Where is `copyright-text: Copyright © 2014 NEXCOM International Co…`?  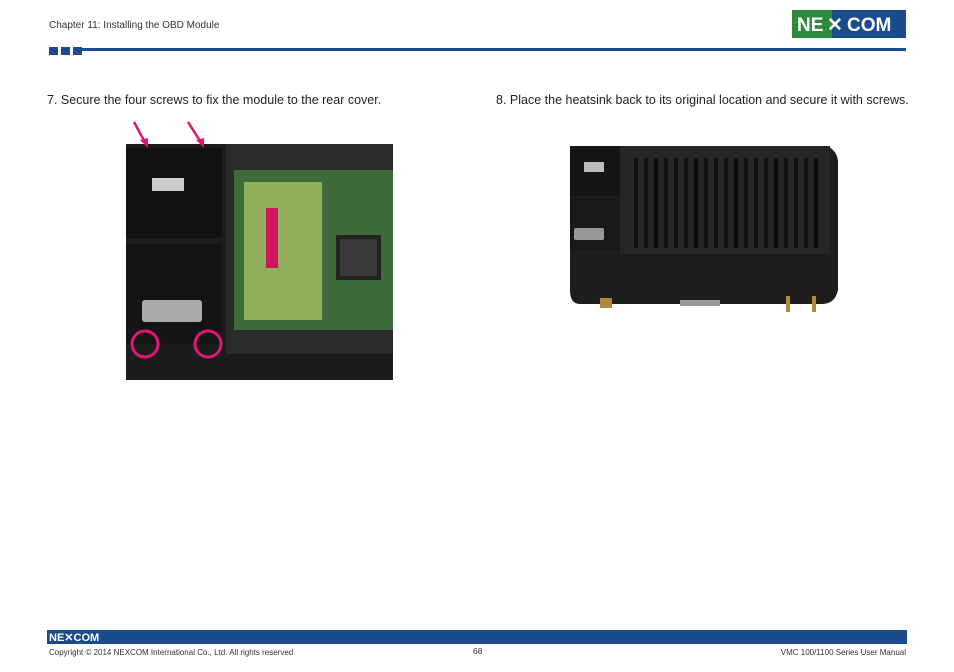 copyright-text: Copyright © 2014 NEXCOM International Co… is located at coordinates (171, 652).